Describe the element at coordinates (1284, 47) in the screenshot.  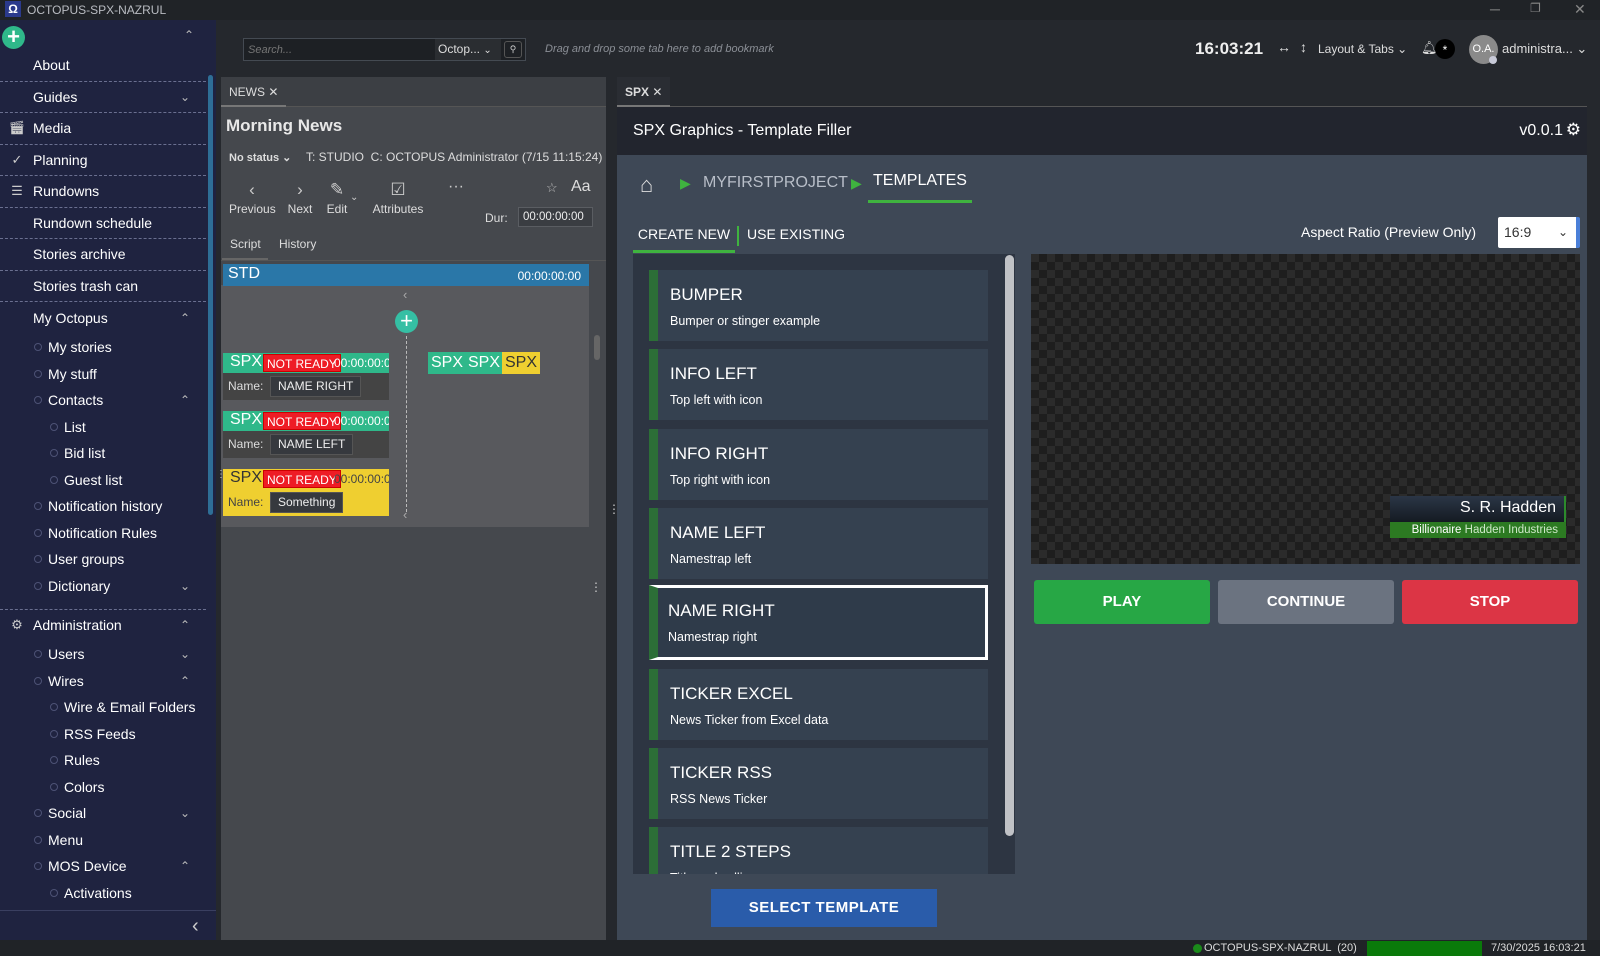
I see `horizontal-split-icon: ↔` at that location.